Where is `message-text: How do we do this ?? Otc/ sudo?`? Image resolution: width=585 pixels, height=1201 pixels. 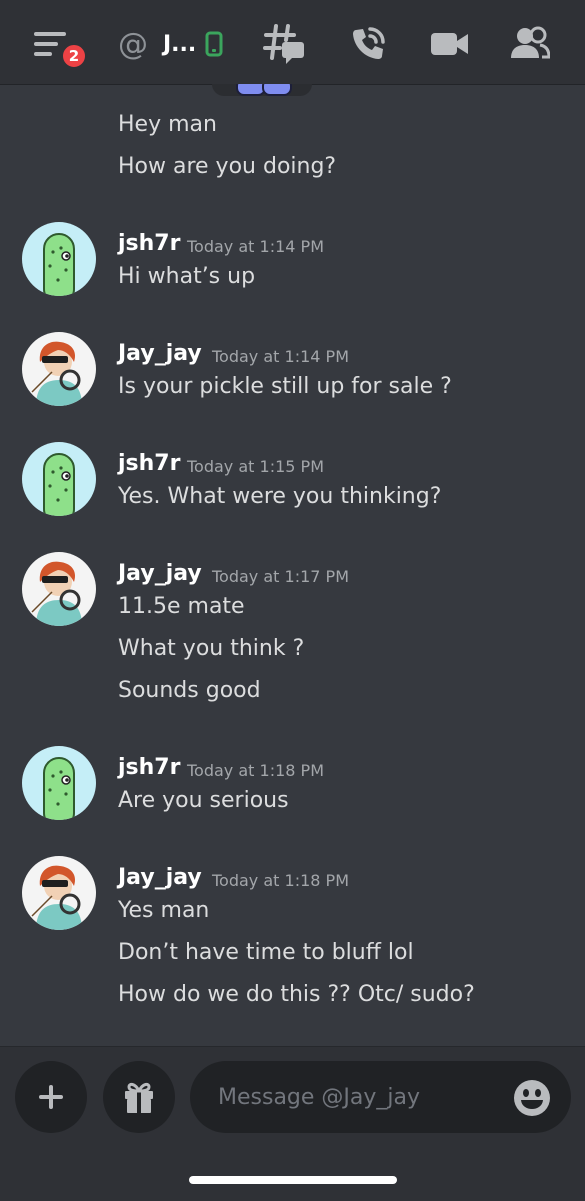
message-text: How do we do this ?? Otc/ sudo? is located at coordinates (296, 994).